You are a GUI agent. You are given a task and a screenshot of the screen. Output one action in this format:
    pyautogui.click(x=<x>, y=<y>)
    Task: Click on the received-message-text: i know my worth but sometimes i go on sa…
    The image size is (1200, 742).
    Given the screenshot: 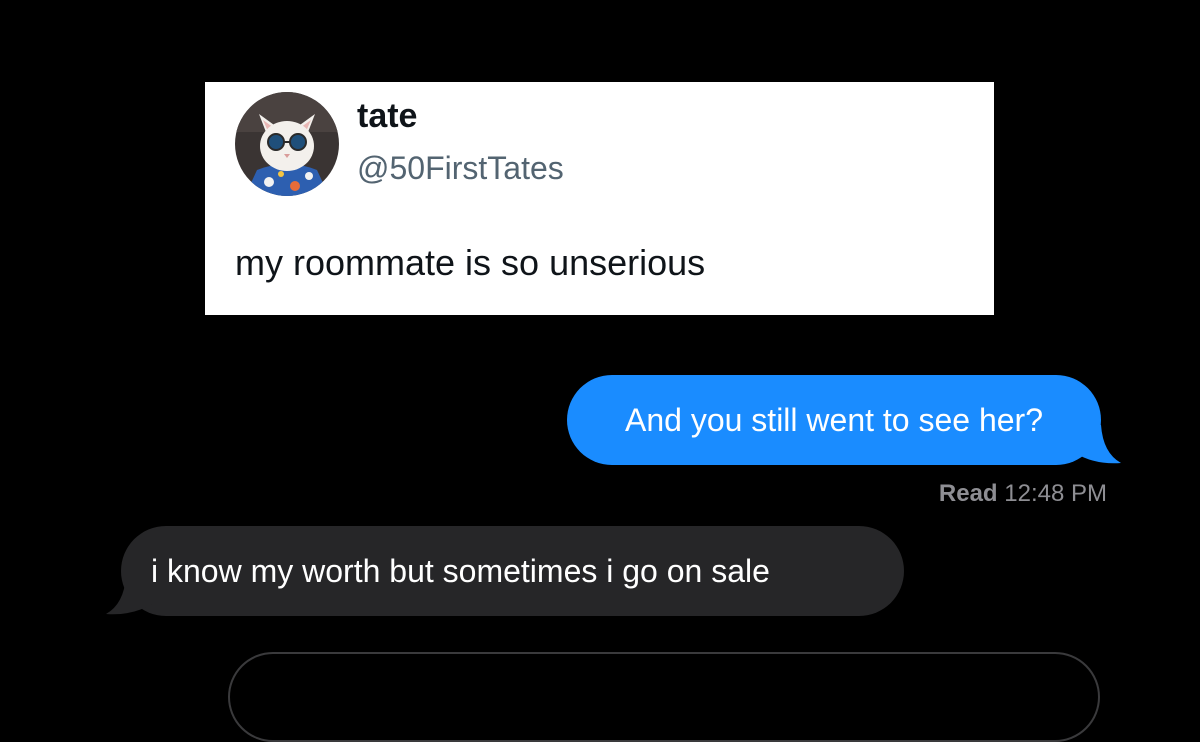 What is the action you would take?
    pyautogui.click(x=460, y=571)
    